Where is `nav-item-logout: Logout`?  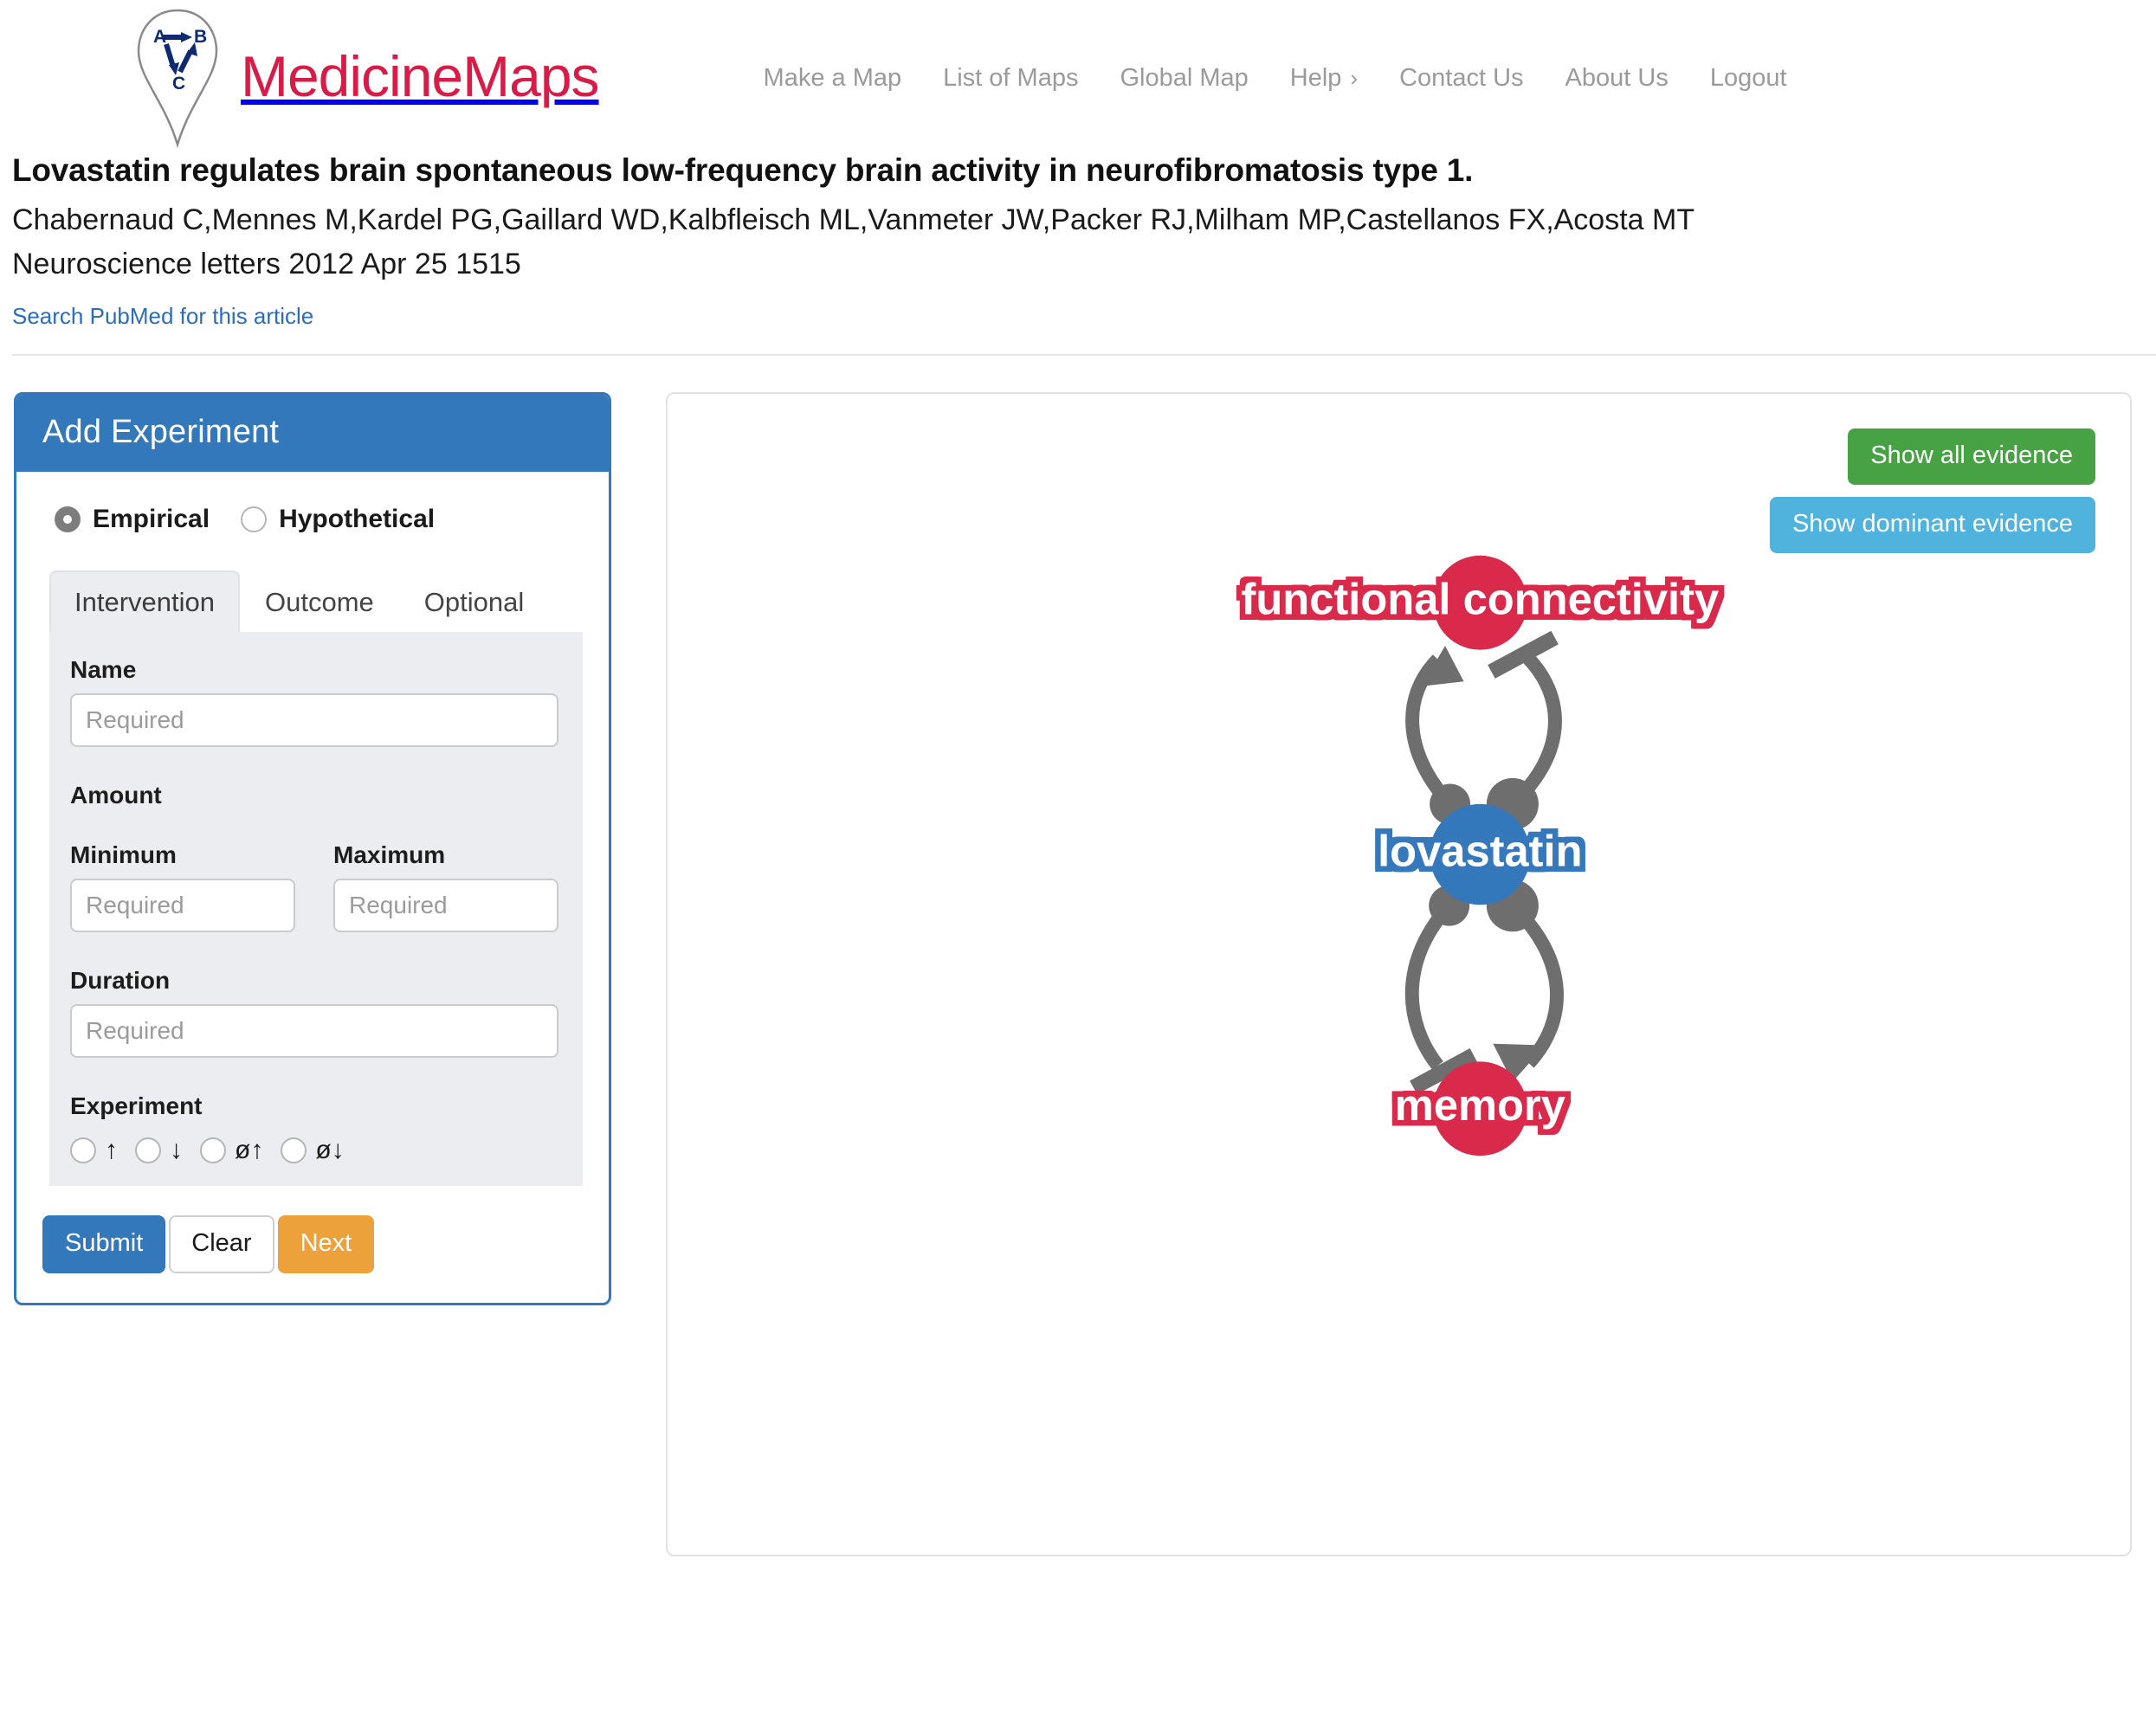
nav-item-logout: Logout is located at coordinates (1748, 78).